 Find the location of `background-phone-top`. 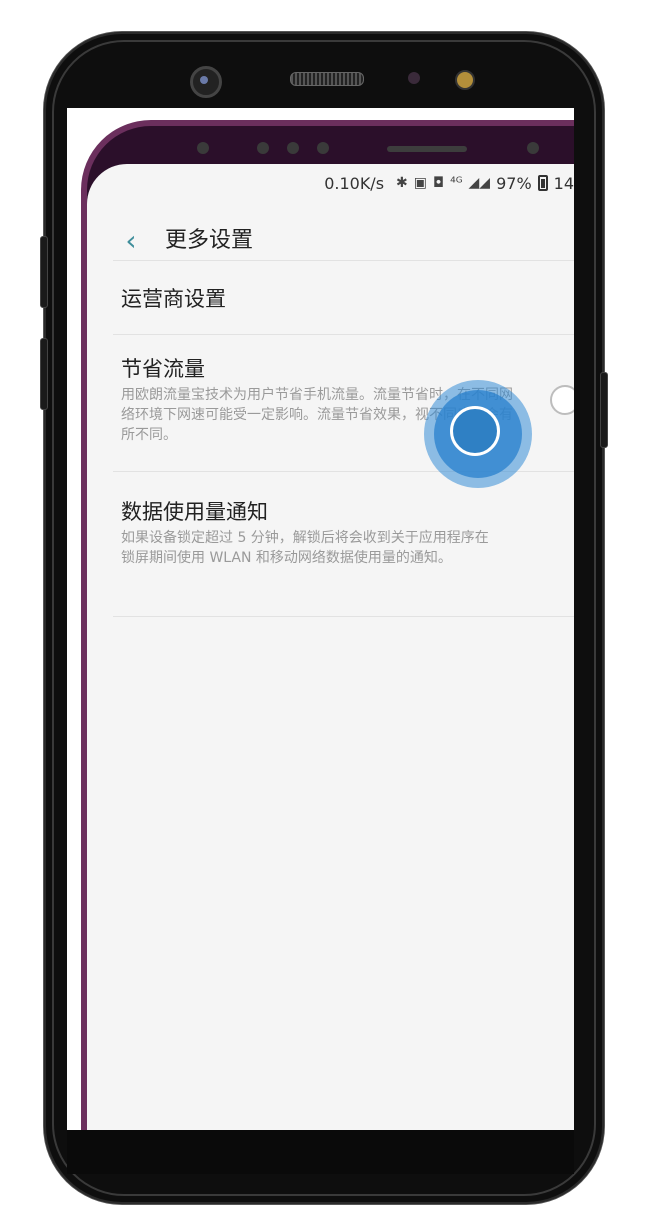

background-phone-top is located at coordinates (365, 149).